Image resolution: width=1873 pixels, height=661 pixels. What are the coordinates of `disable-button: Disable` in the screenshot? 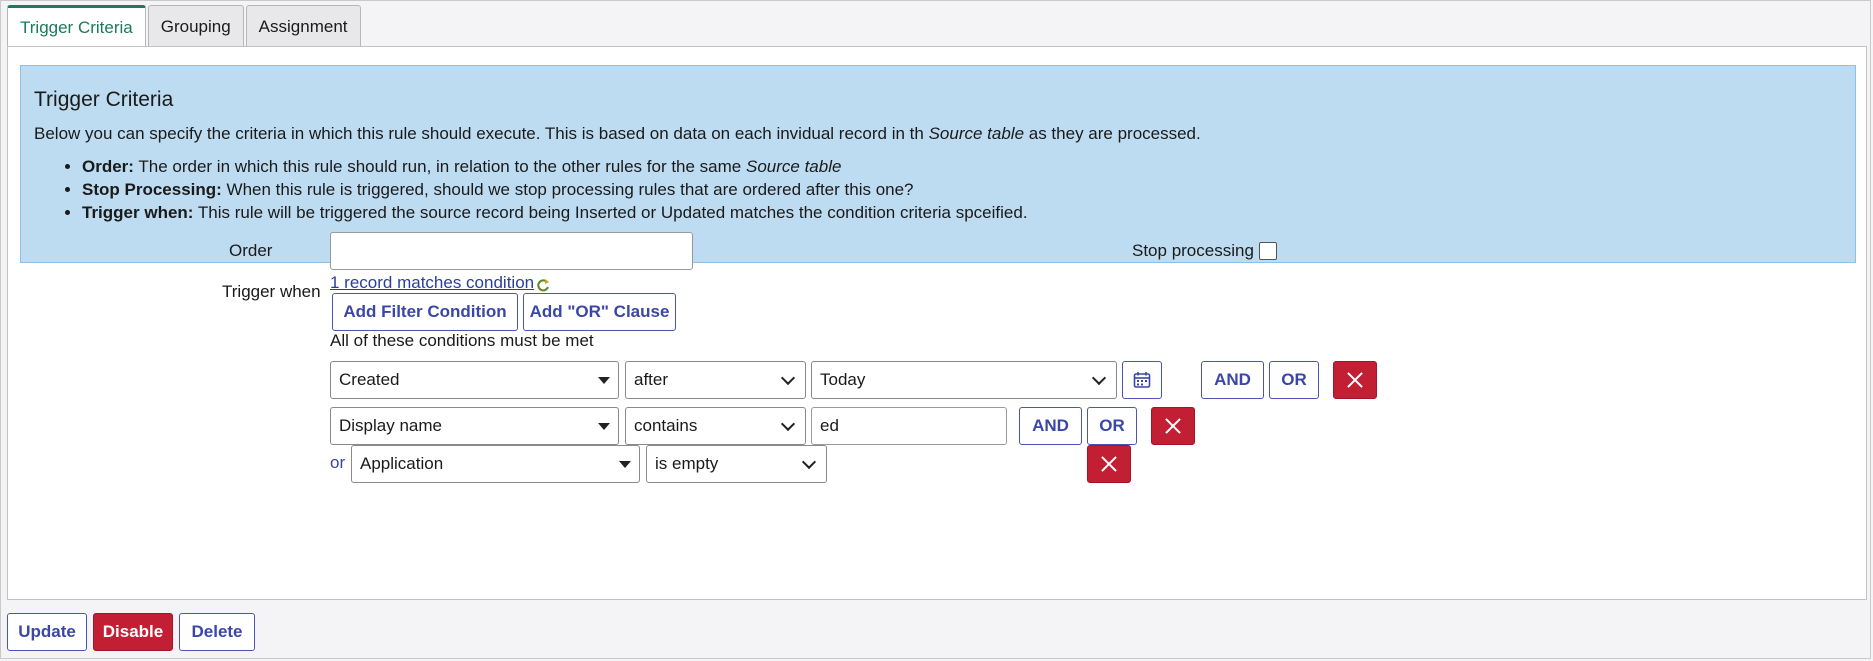 It's located at (133, 632).